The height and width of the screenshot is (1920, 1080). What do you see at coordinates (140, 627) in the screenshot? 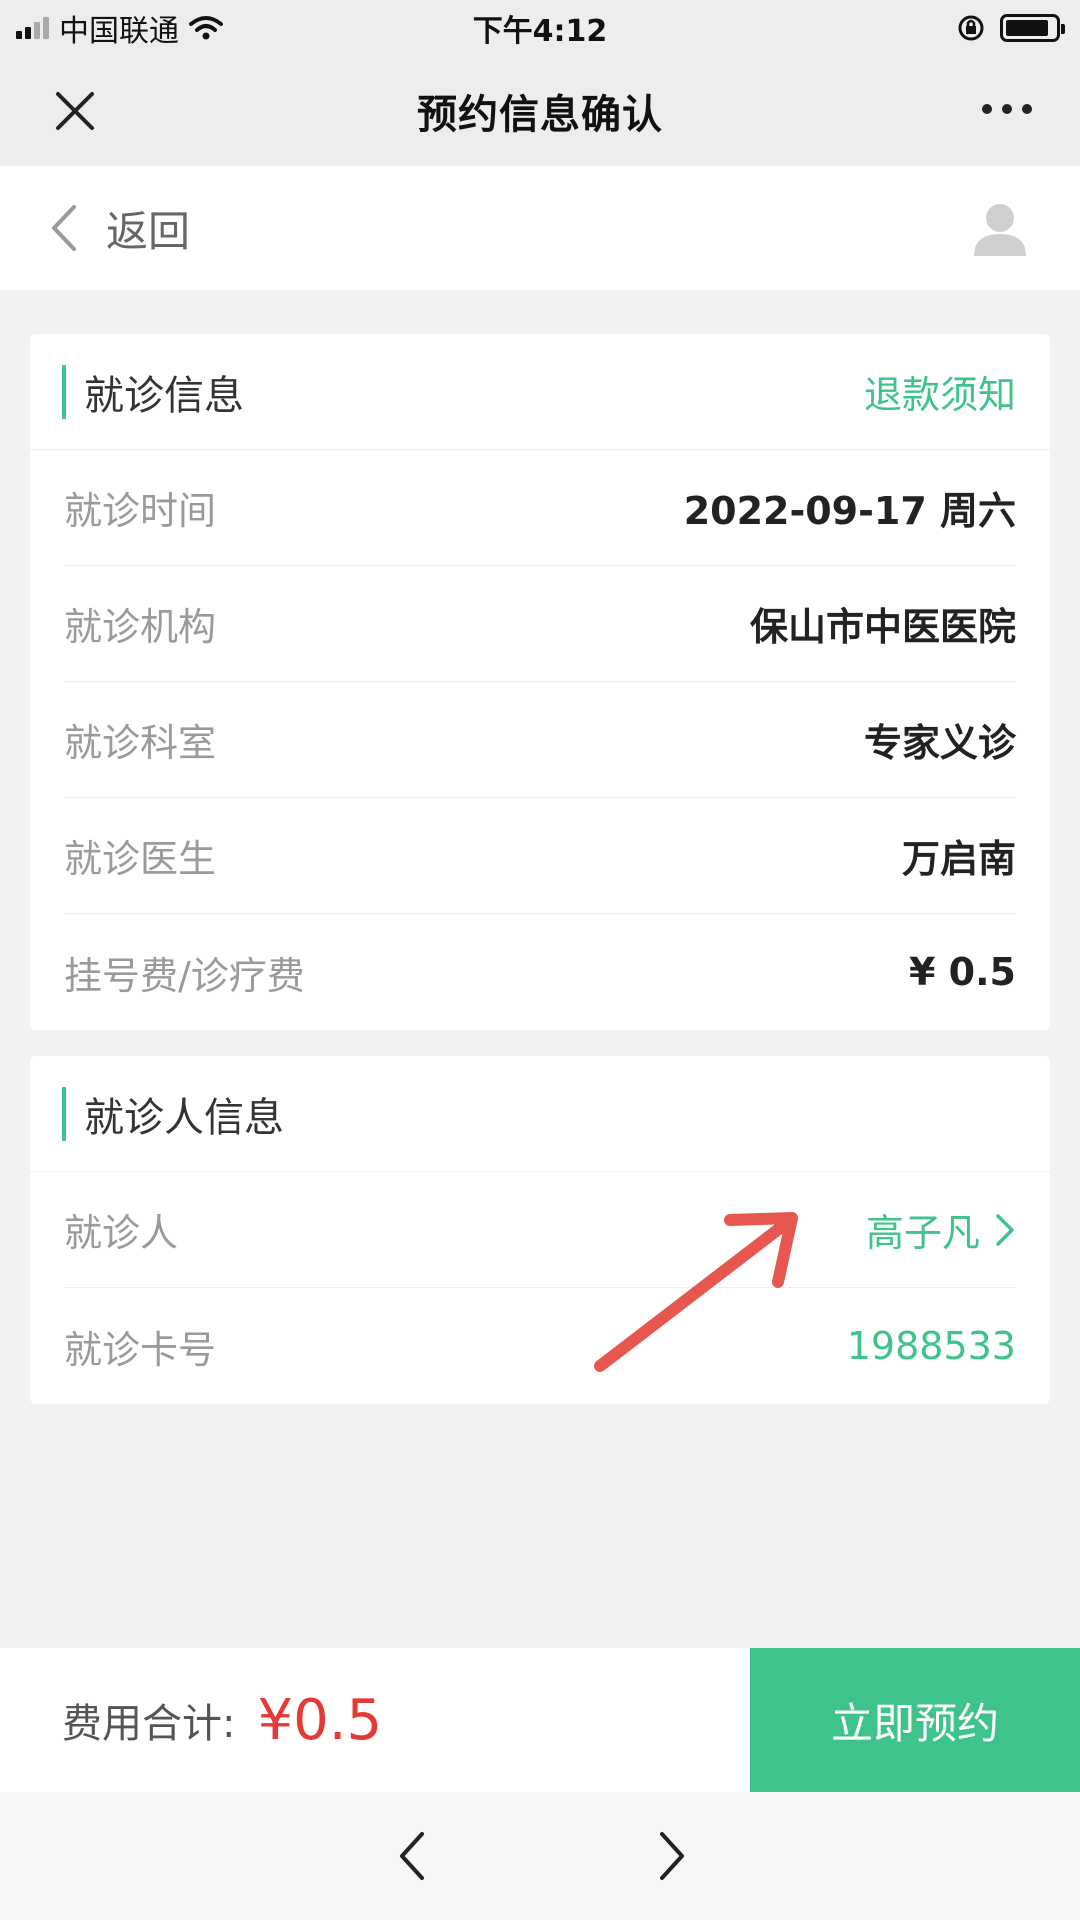
I see `visit-institution-label: 就诊机构` at bounding box center [140, 627].